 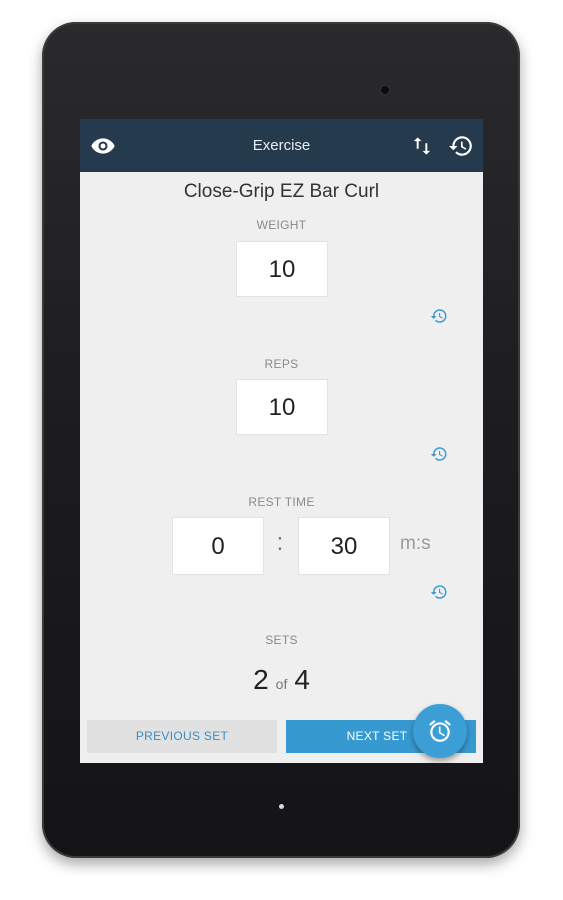 I want to click on previous-set-button: PREVIOUS SET, so click(x=182, y=736).